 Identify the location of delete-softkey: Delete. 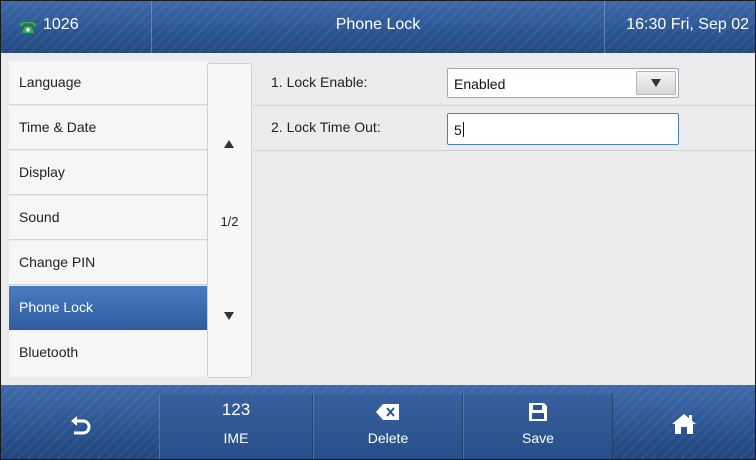
(388, 426).